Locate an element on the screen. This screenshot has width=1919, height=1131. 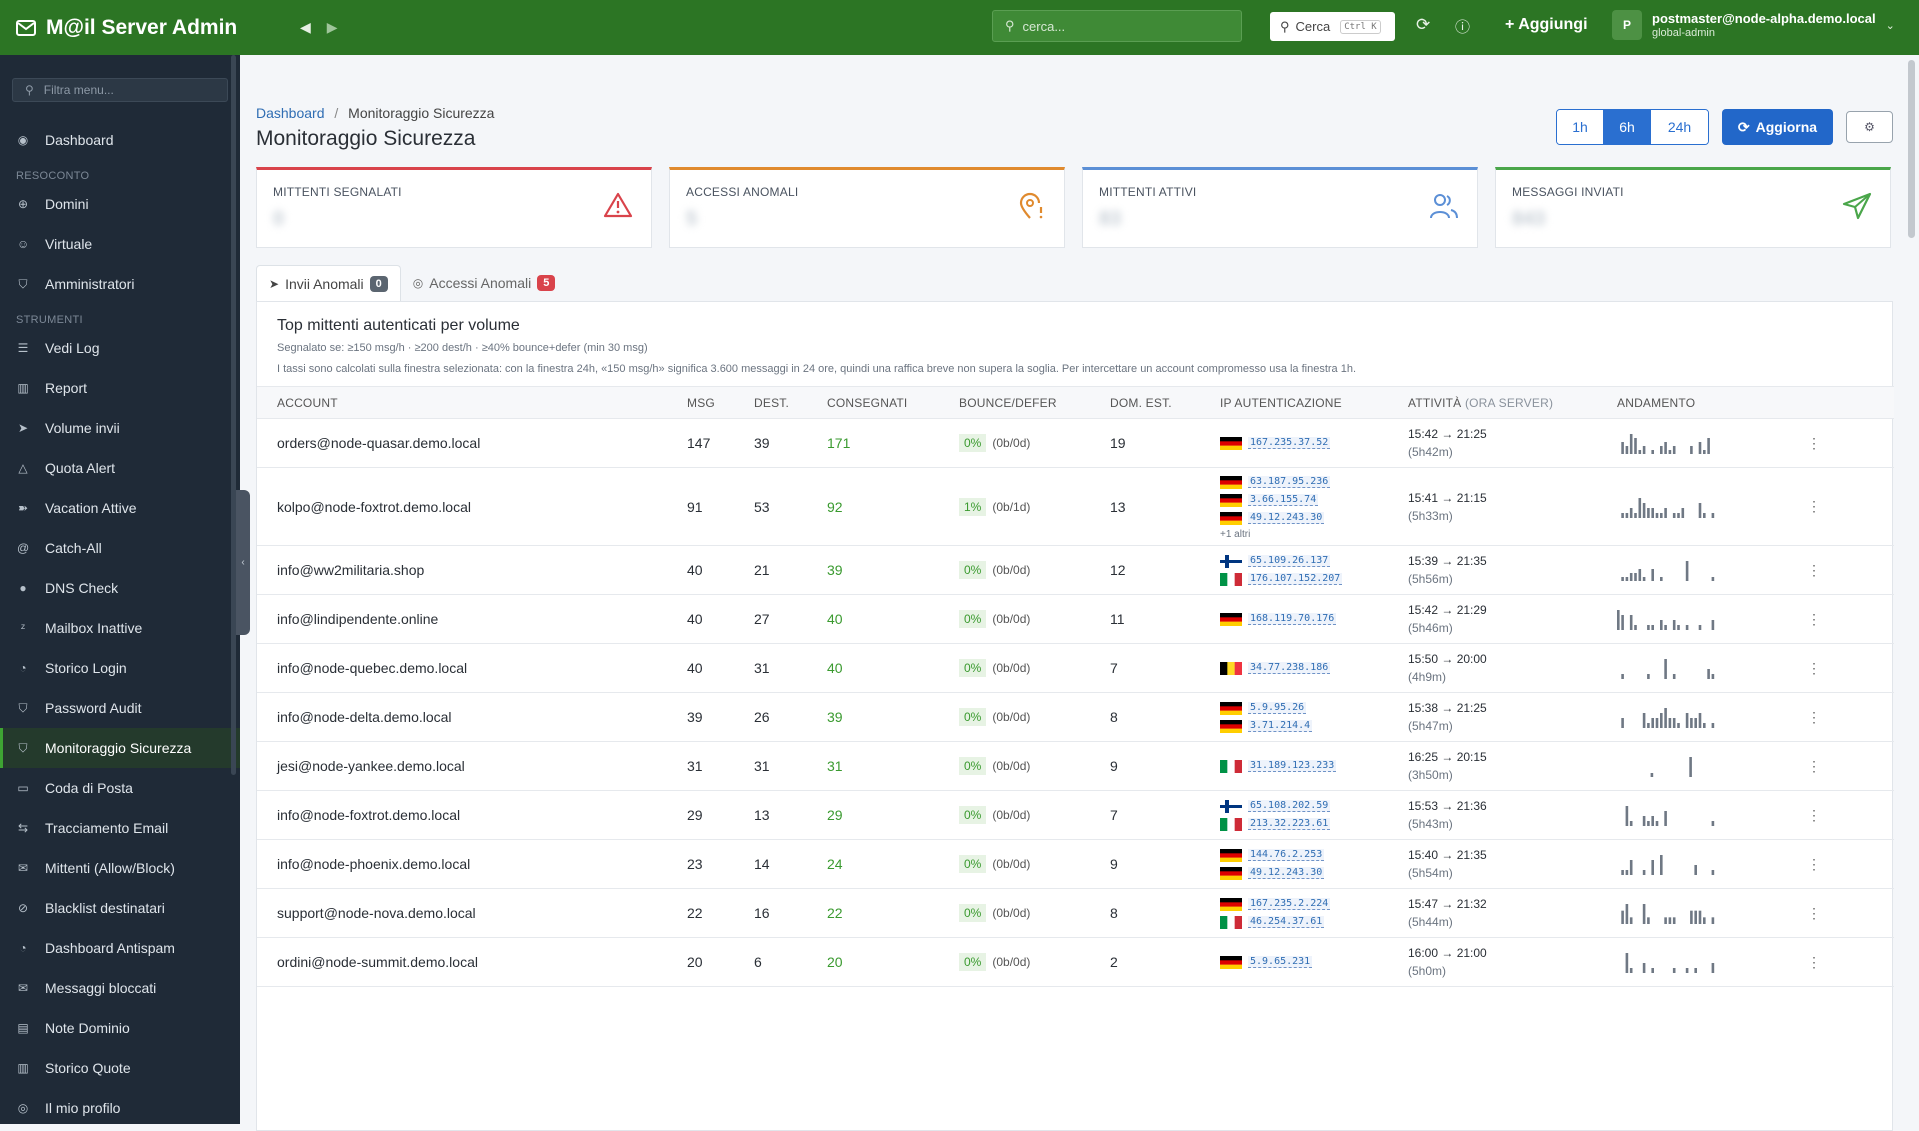
sidebar-item-quota-alert: △ Quota Alert is located at coordinates (120, 468).